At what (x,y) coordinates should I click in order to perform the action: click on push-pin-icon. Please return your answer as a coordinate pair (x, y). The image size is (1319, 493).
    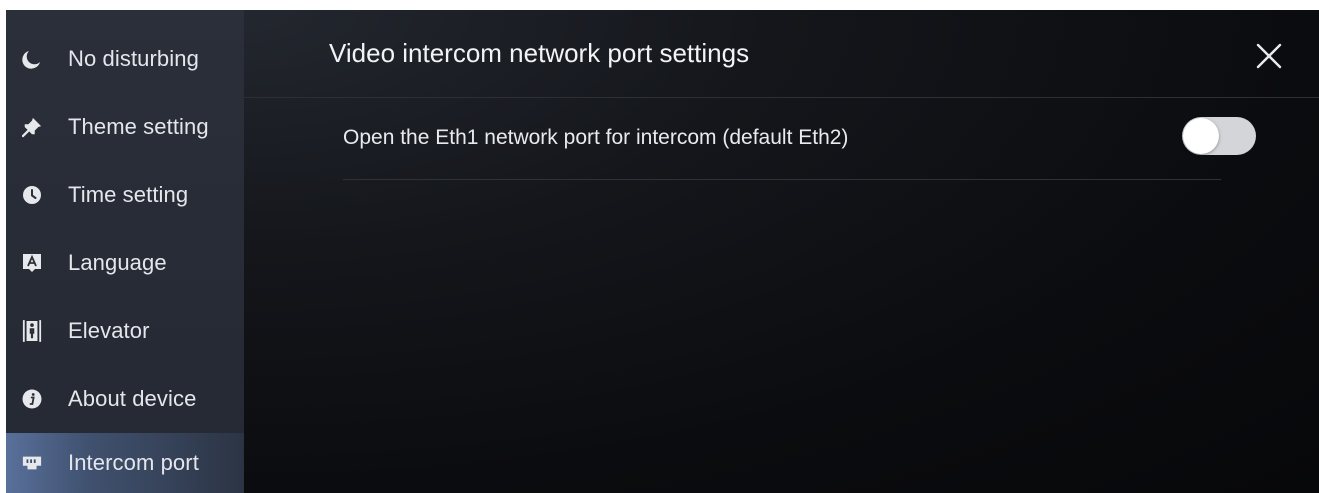
    Looking at the image, I should click on (32, 127).